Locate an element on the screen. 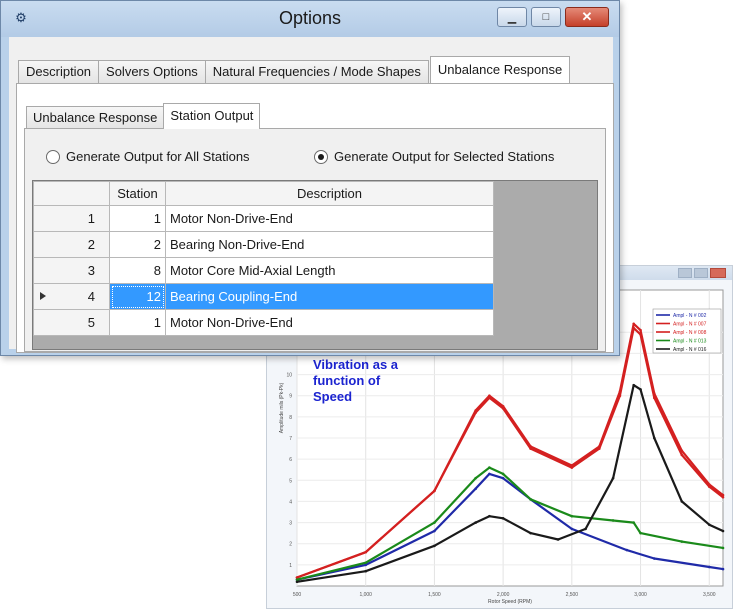 The width and height of the screenshot is (733, 610). description-cell: Bearing Non-Drive-End is located at coordinates (329, 244).